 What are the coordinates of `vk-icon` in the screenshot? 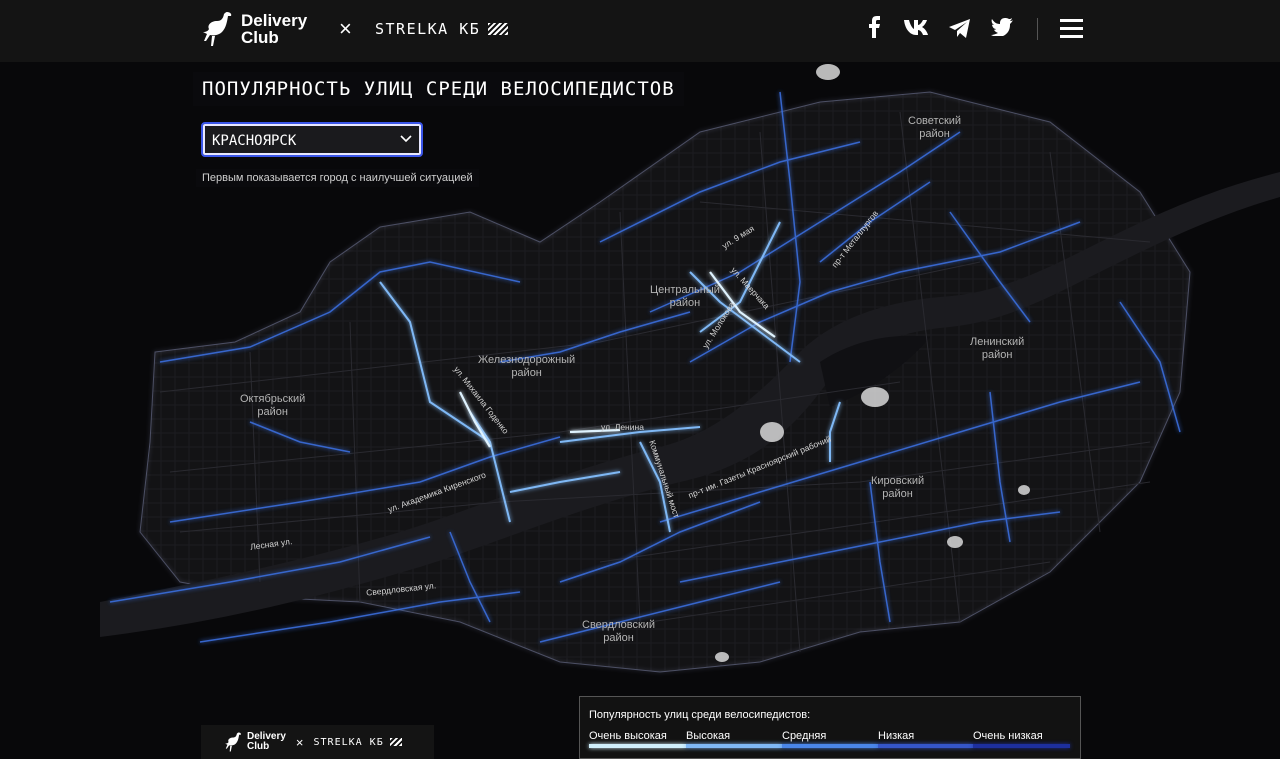 It's located at (916, 27).